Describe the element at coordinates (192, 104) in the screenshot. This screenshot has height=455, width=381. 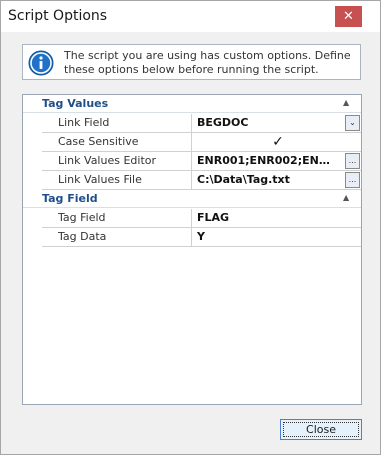
I see `category-tag-values: Tag Values ▲` at that location.